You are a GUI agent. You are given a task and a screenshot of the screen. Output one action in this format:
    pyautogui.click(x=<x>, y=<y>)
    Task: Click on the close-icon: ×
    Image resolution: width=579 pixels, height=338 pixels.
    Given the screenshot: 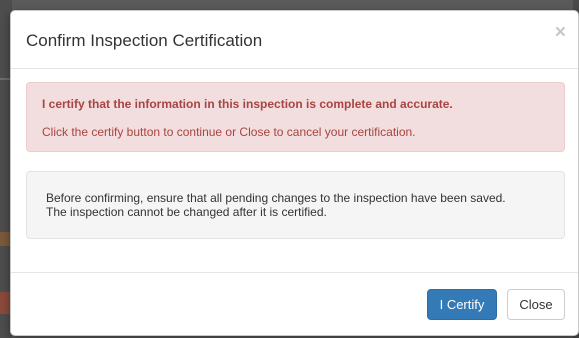 What is the action you would take?
    pyautogui.click(x=560, y=32)
    